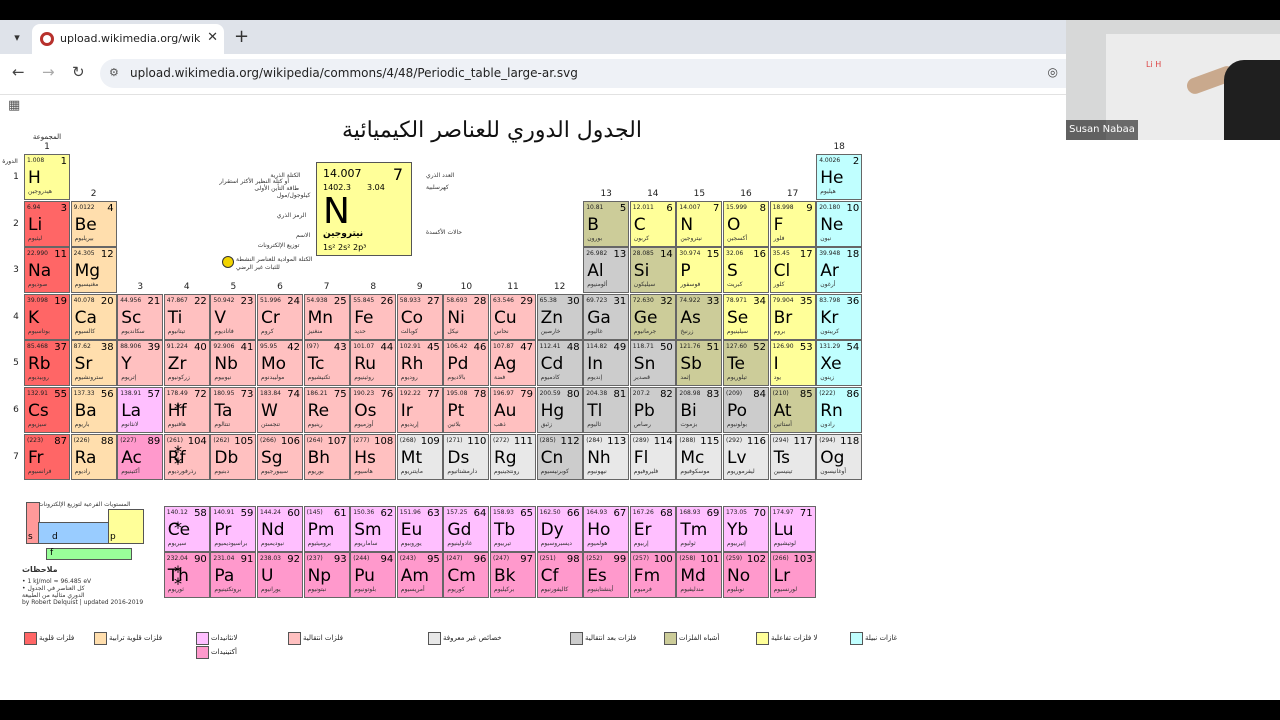 This screenshot has width=1280, height=720. I want to click on element-cell-Ga: 69.723 31 Ga غاليوم, so click(606, 316).